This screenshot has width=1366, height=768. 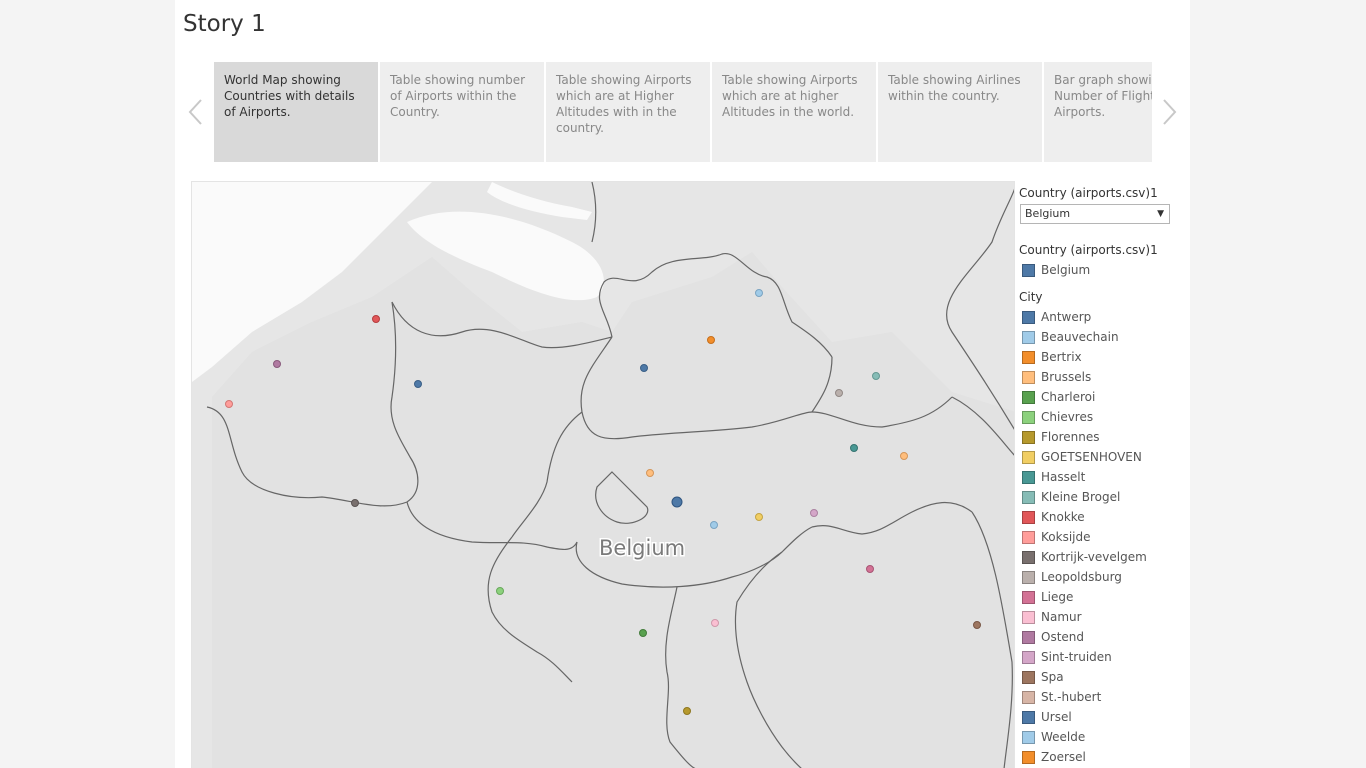 I want to click on legend-item-city: Liege, so click(x=1047, y=597).